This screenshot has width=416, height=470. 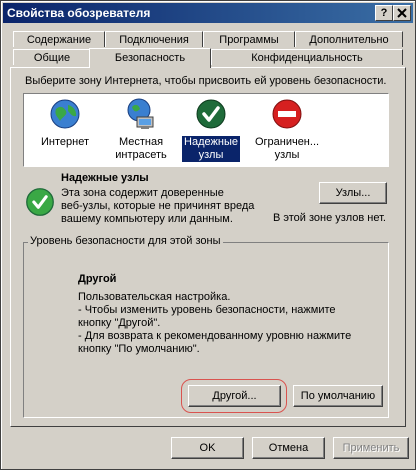 I want to click on description-line: вашему компьютеру или данным., so click(x=147, y=219).